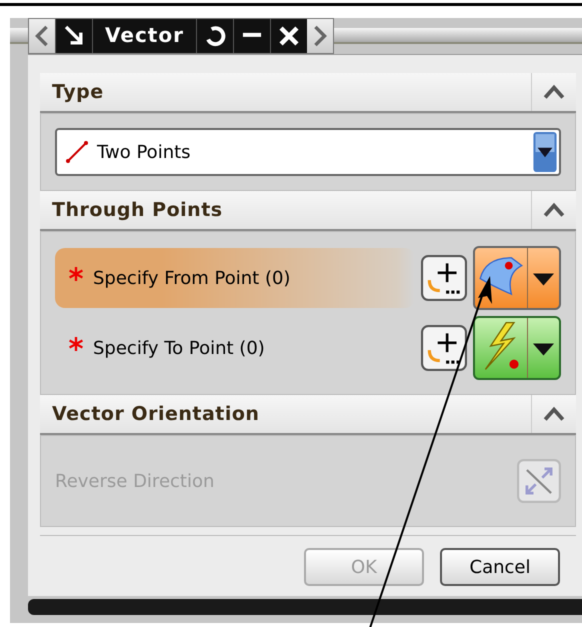 The width and height of the screenshot is (582, 627). What do you see at coordinates (539, 481) in the screenshot?
I see `reverse-direction-icon` at bounding box center [539, 481].